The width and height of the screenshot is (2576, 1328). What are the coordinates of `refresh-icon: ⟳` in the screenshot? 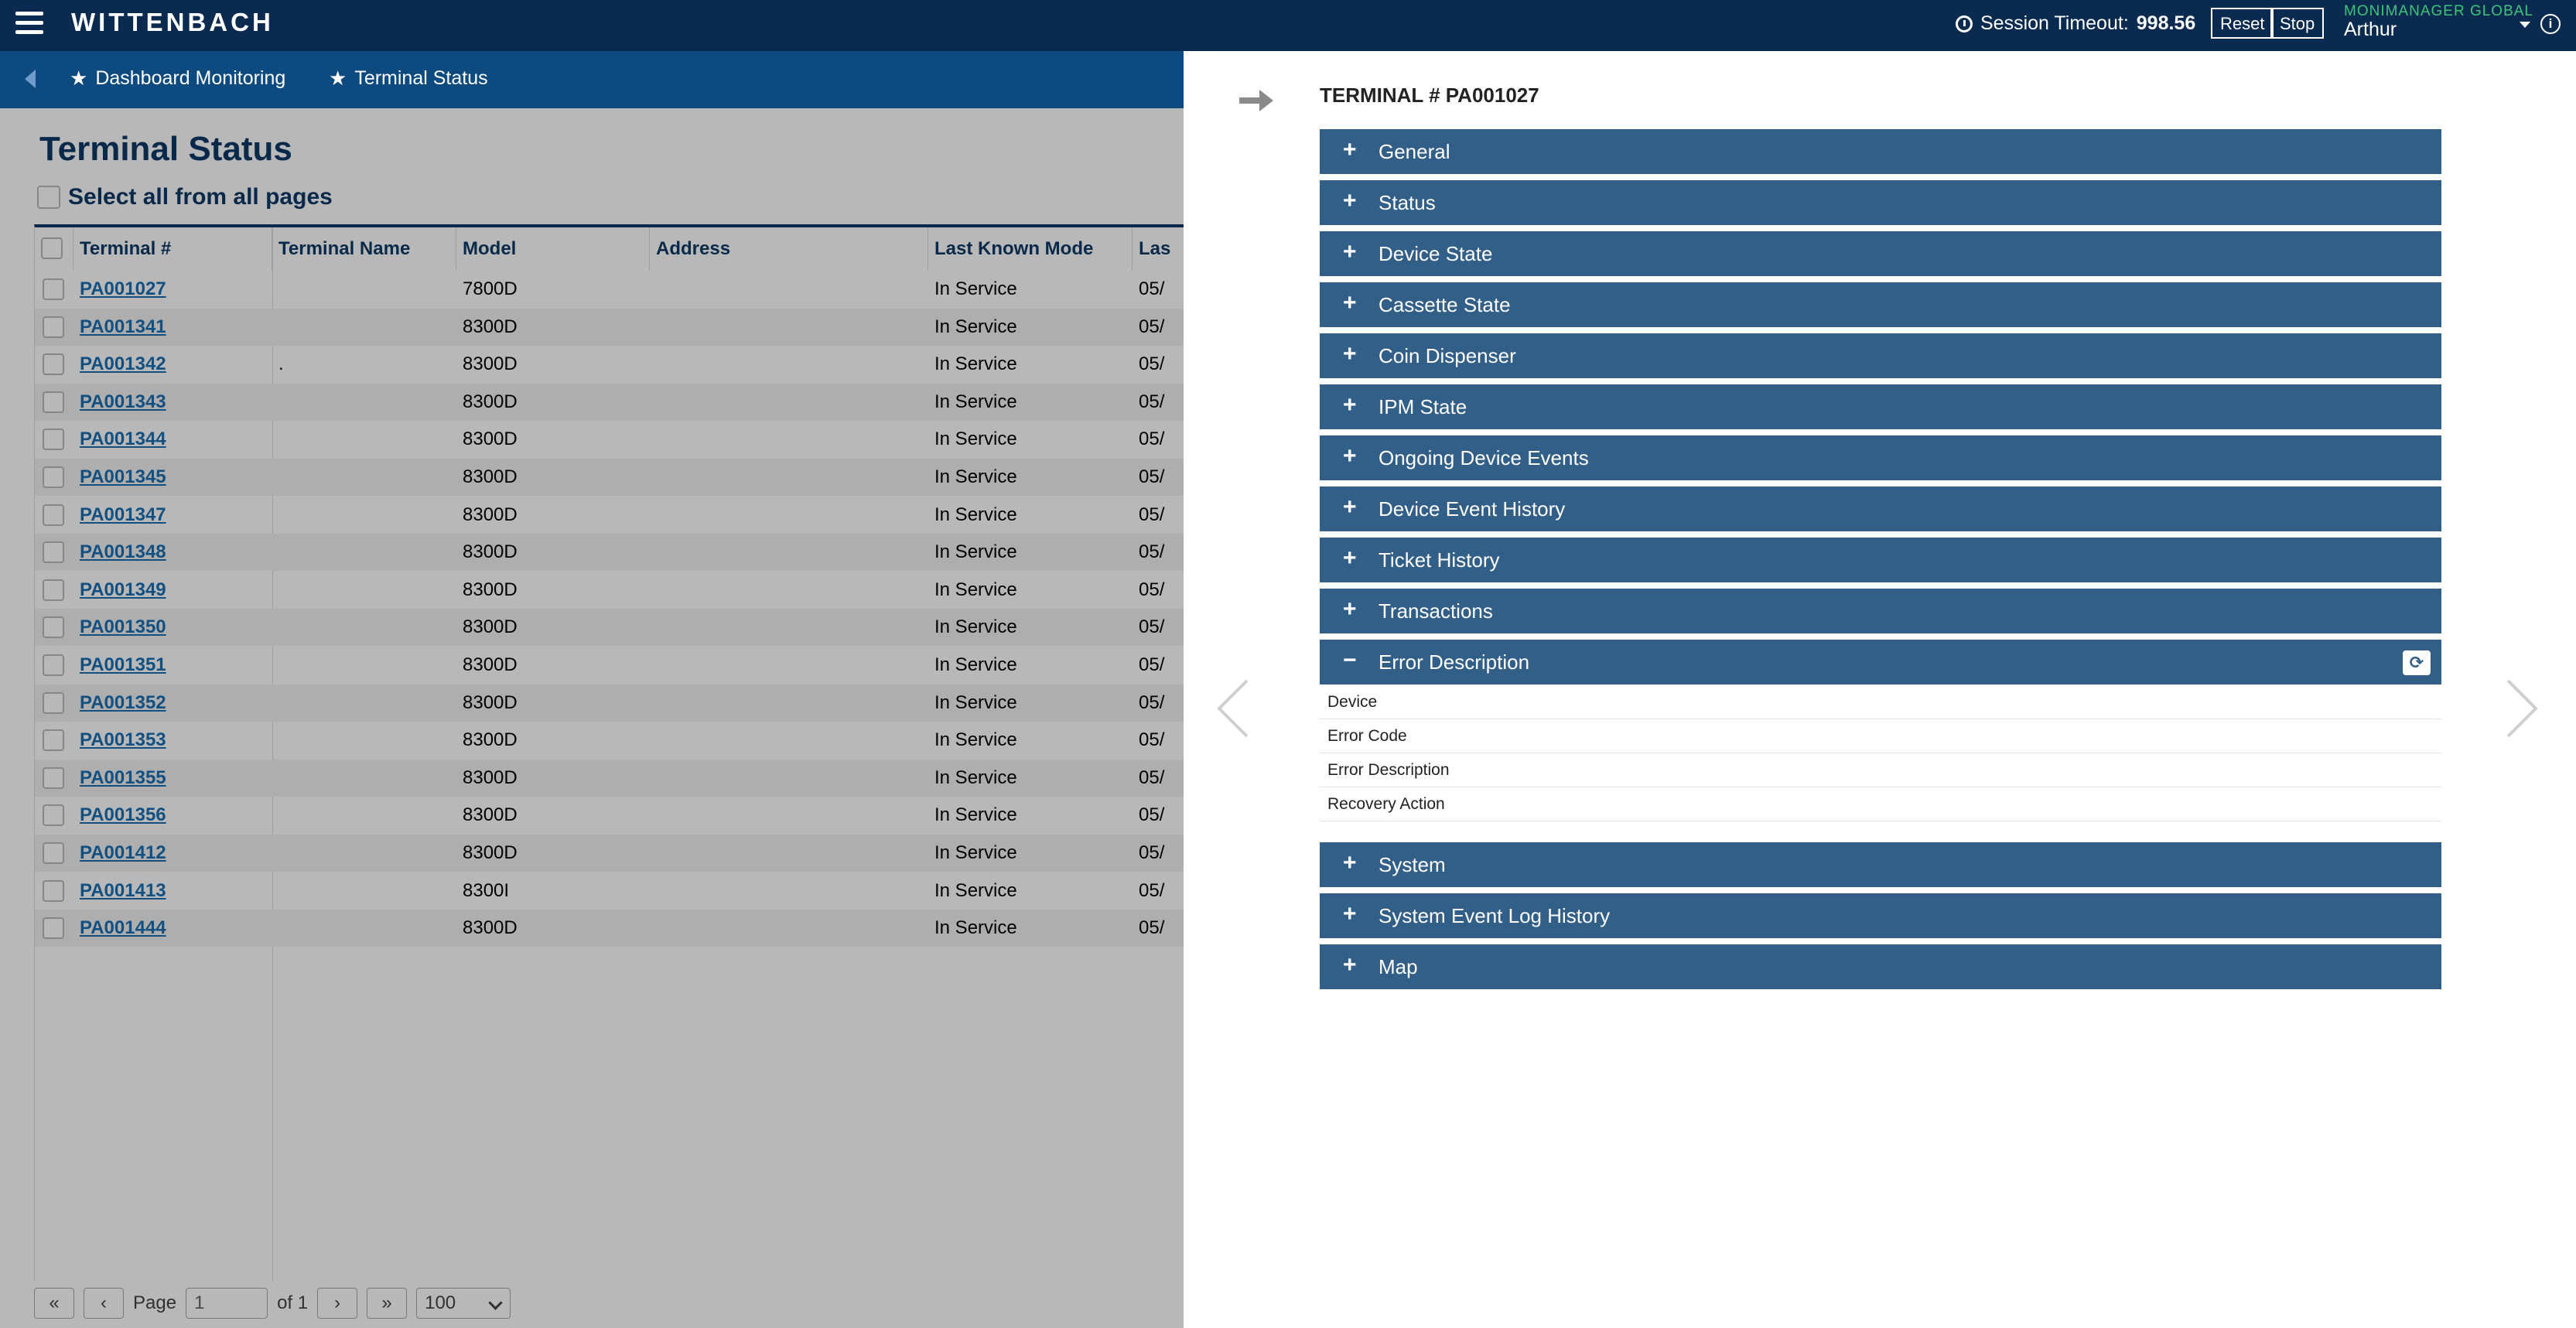 It's located at (2417, 662).